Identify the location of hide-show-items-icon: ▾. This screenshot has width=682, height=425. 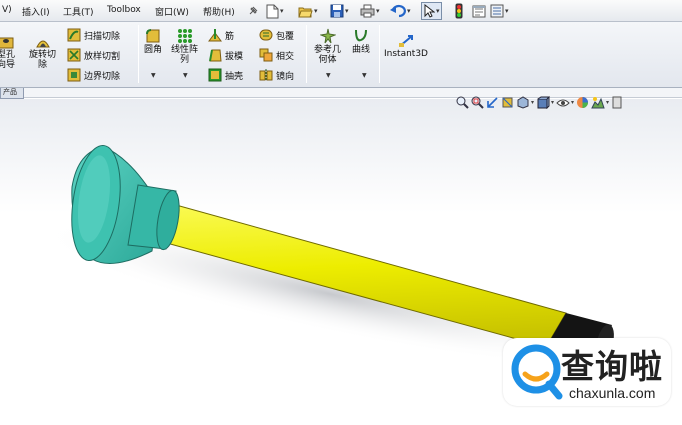
(565, 102).